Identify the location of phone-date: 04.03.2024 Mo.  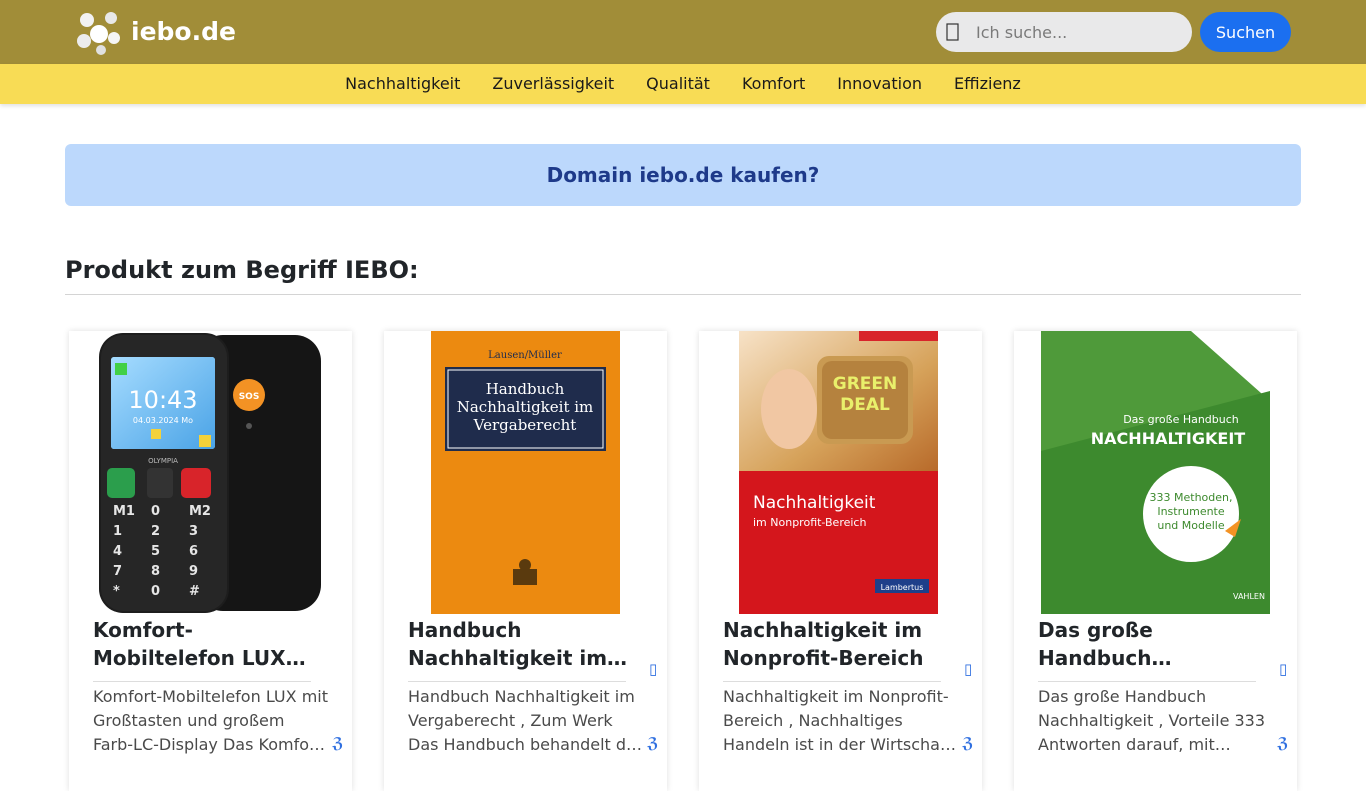
(163, 420).